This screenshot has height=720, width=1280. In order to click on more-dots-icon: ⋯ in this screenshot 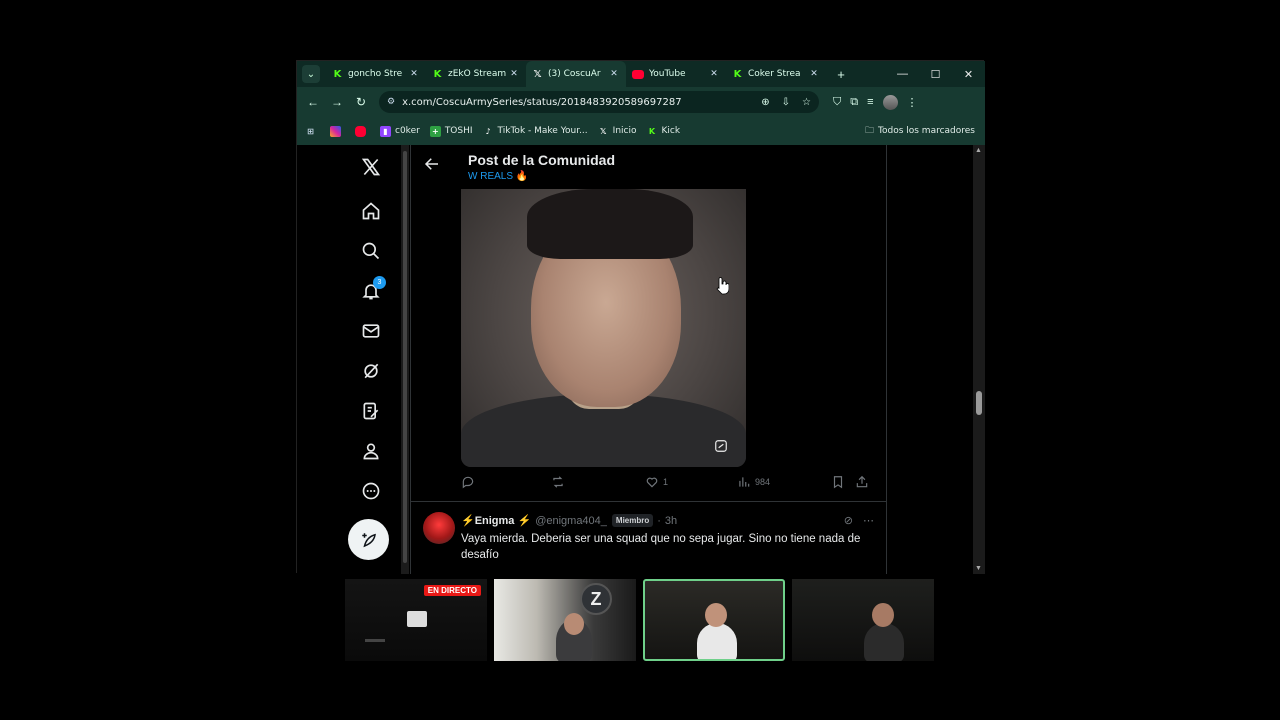, I will do `click(868, 520)`.